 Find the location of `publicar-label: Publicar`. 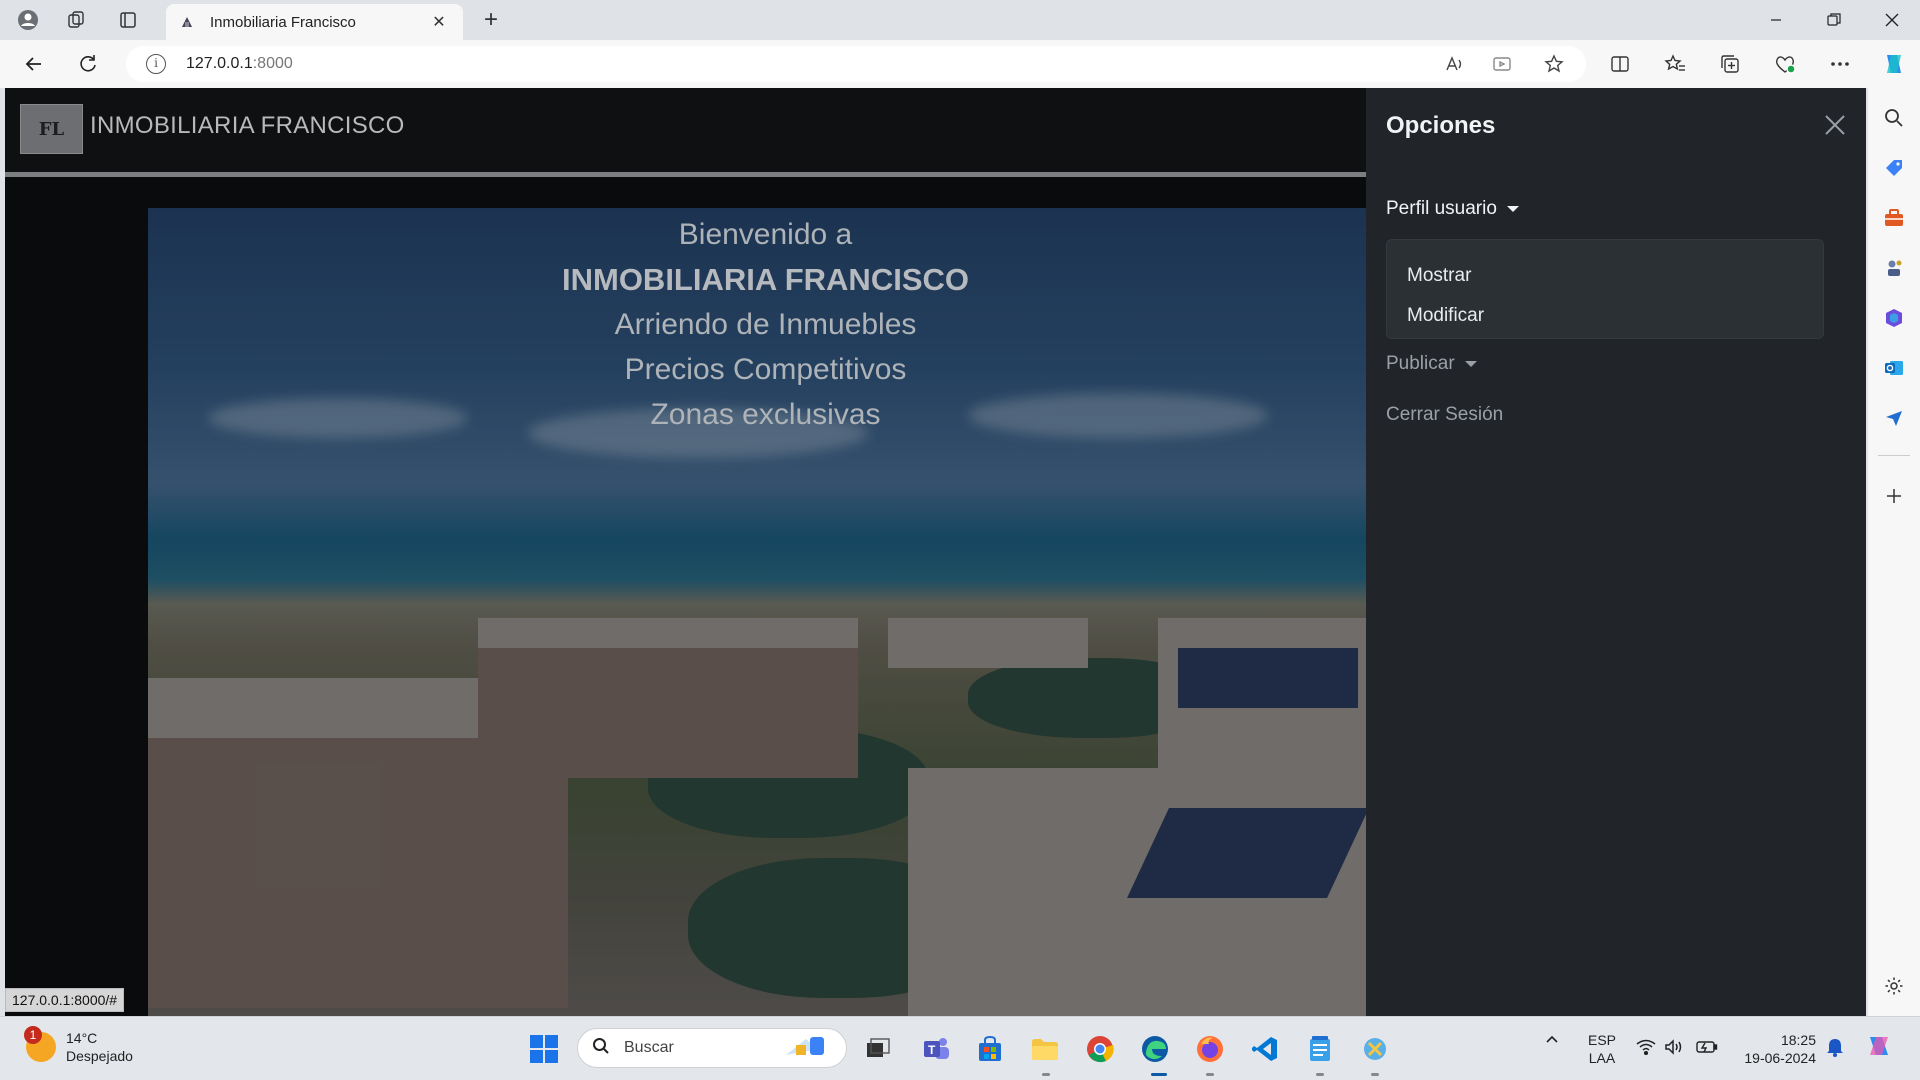

publicar-label: Publicar is located at coordinates (1420, 363).